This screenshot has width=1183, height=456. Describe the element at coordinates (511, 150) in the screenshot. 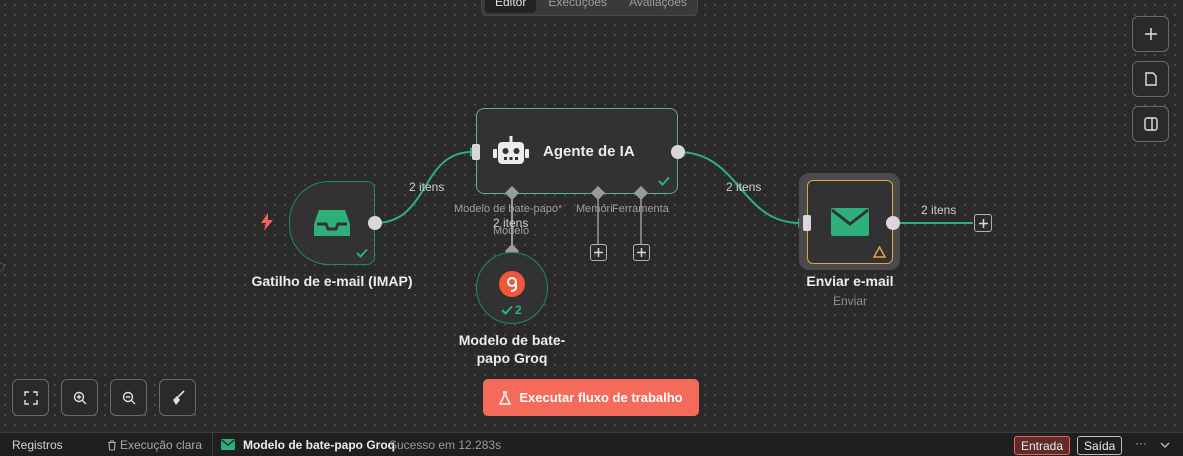

I see `robot-icon` at that location.